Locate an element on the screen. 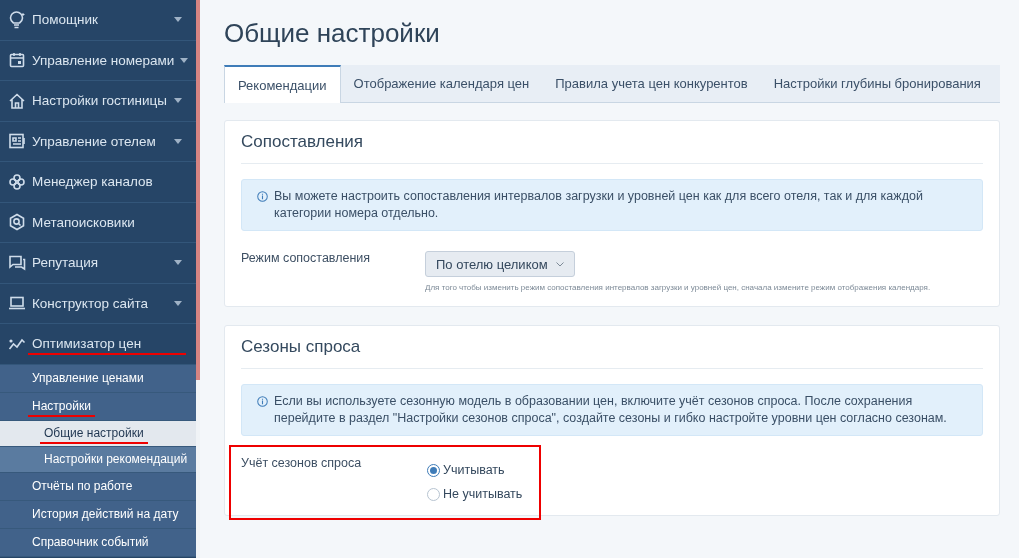  chat-icon is located at coordinates (17, 262).